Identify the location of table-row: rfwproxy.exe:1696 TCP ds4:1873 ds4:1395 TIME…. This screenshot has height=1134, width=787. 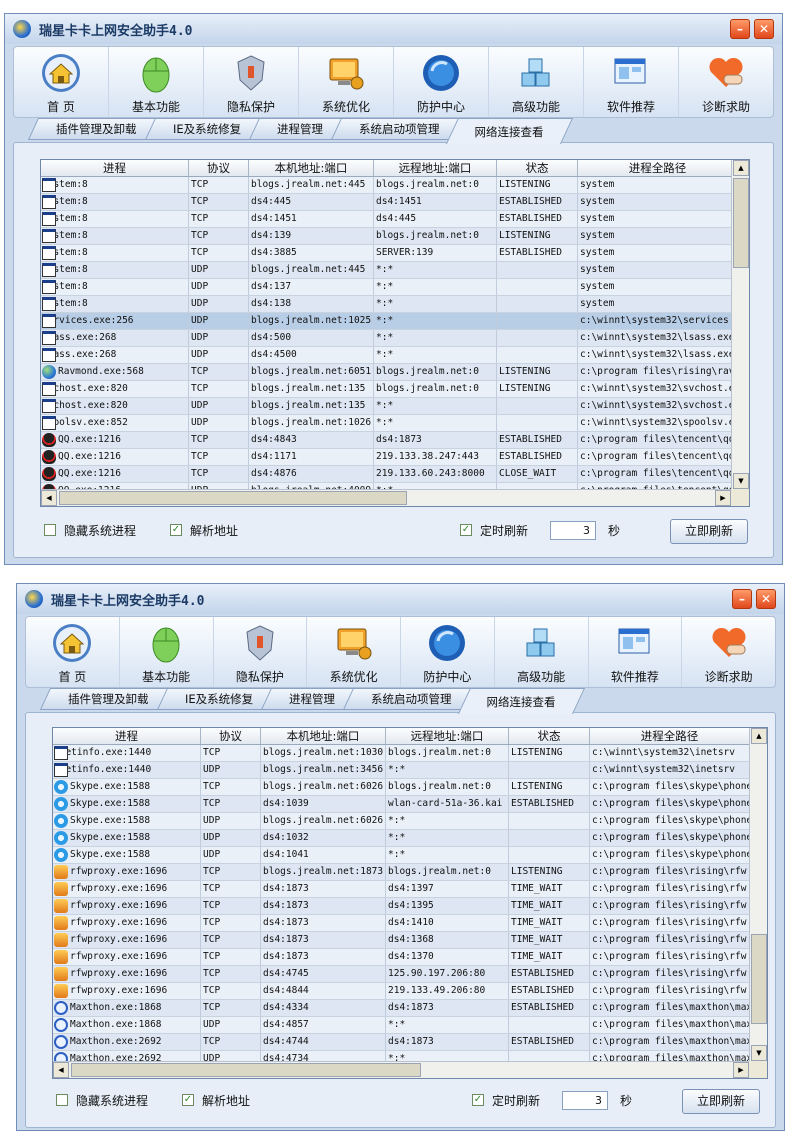
(401, 906).